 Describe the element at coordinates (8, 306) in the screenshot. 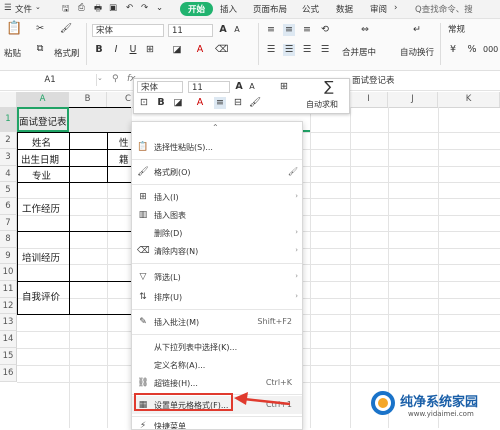

I see `row-header-12: 12` at that location.